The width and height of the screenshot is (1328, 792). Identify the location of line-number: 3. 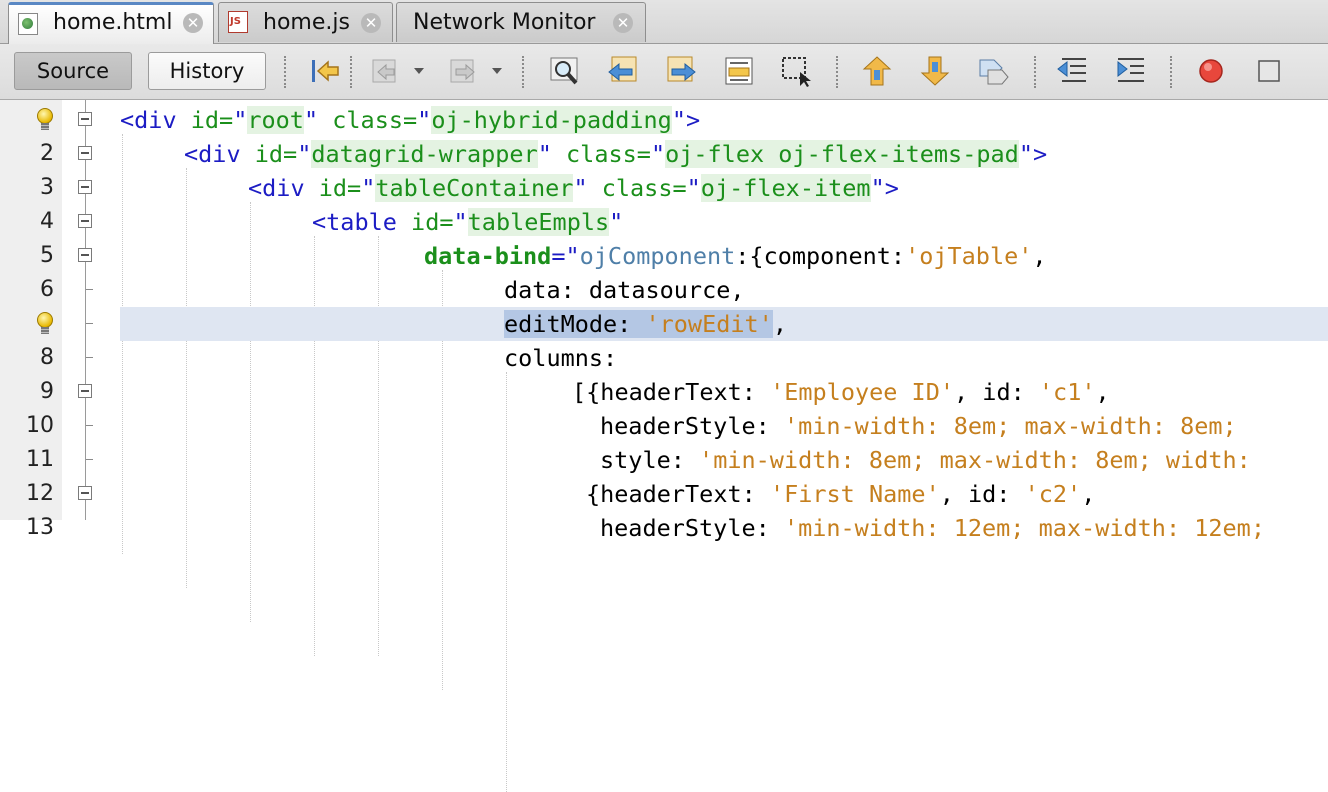
(47, 187).